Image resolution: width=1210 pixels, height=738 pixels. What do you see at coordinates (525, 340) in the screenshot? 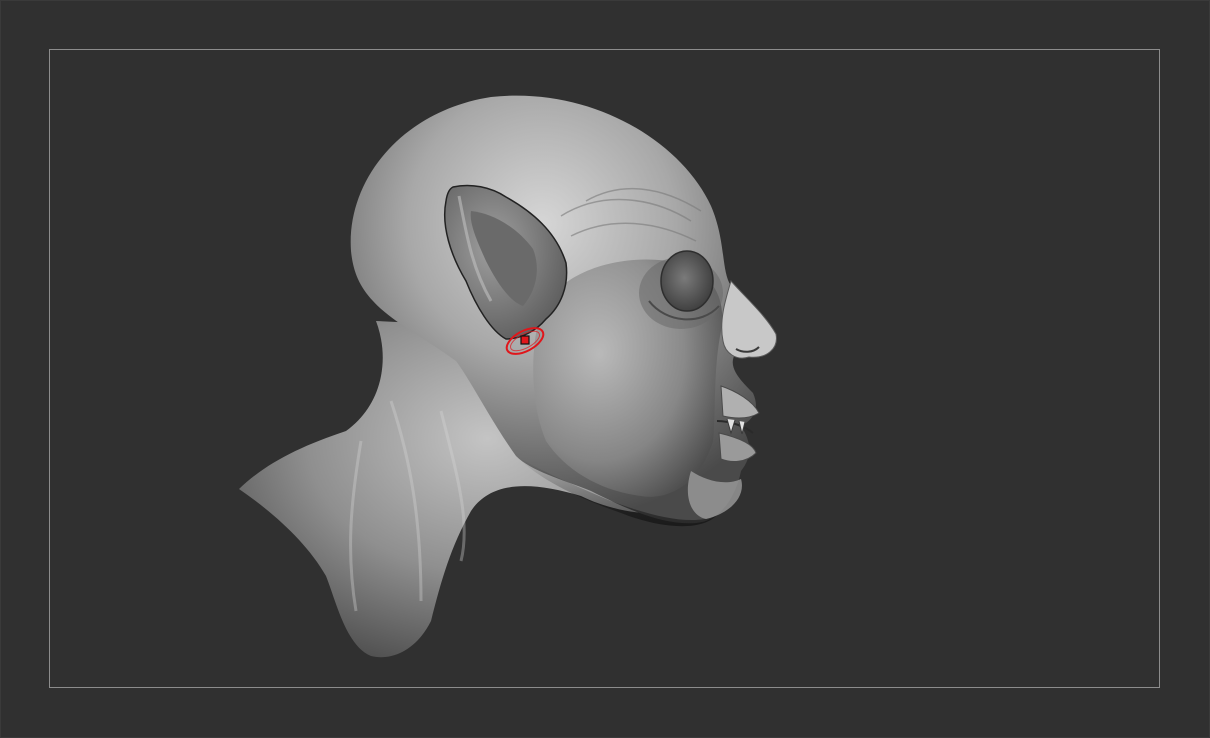
I see `brush-center-point-icon` at bounding box center [525, 340].